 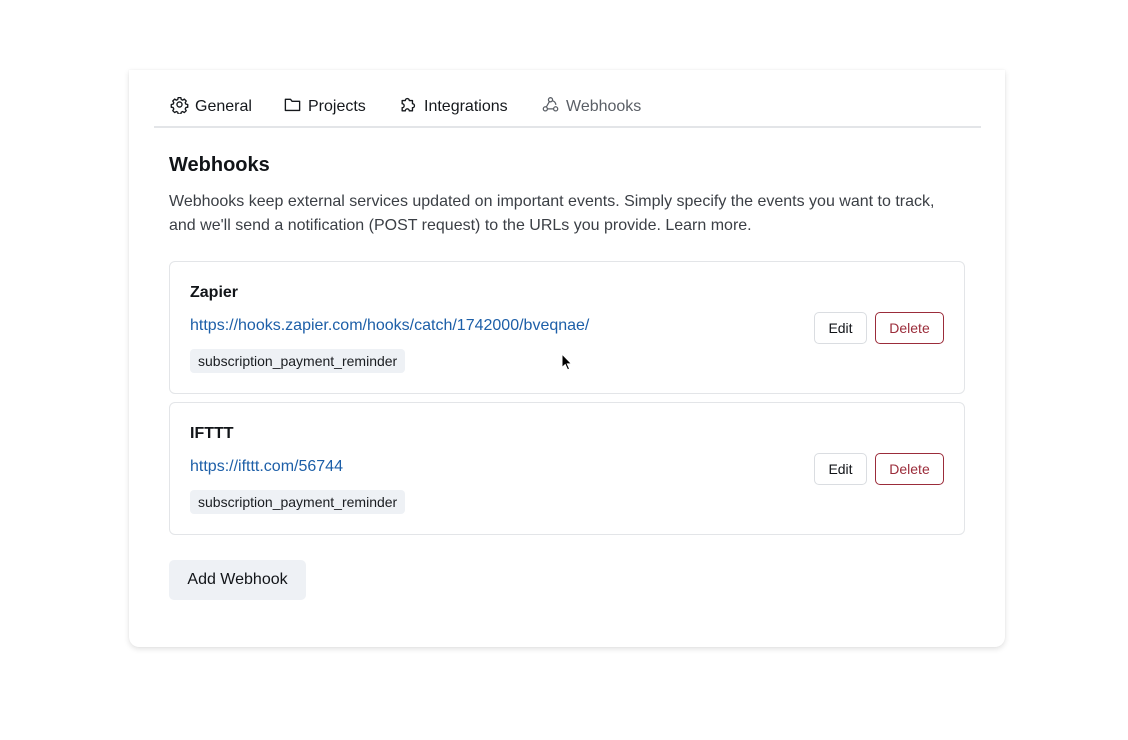 I want to click on gear-icon, so click(x=179, y=107).